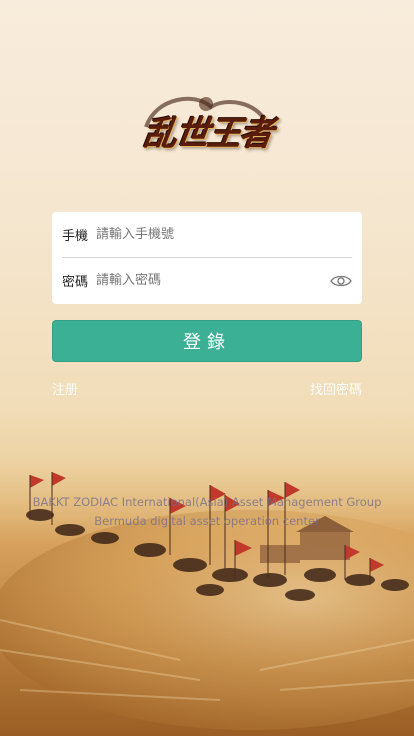 The height and width of the screenshot is (736, 414). Describe the element at coordinates (65, 388) in the screenshot. I see `register-link: 注册` at that location.